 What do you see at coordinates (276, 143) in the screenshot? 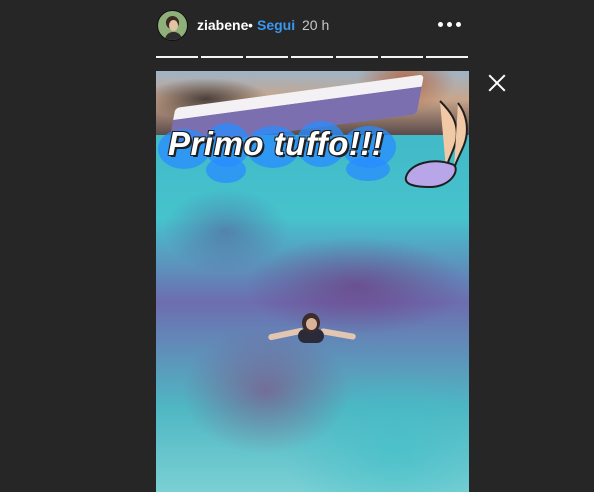
I see `story-caption: Primo tuffo!!!` at bounding box center [276, 143].